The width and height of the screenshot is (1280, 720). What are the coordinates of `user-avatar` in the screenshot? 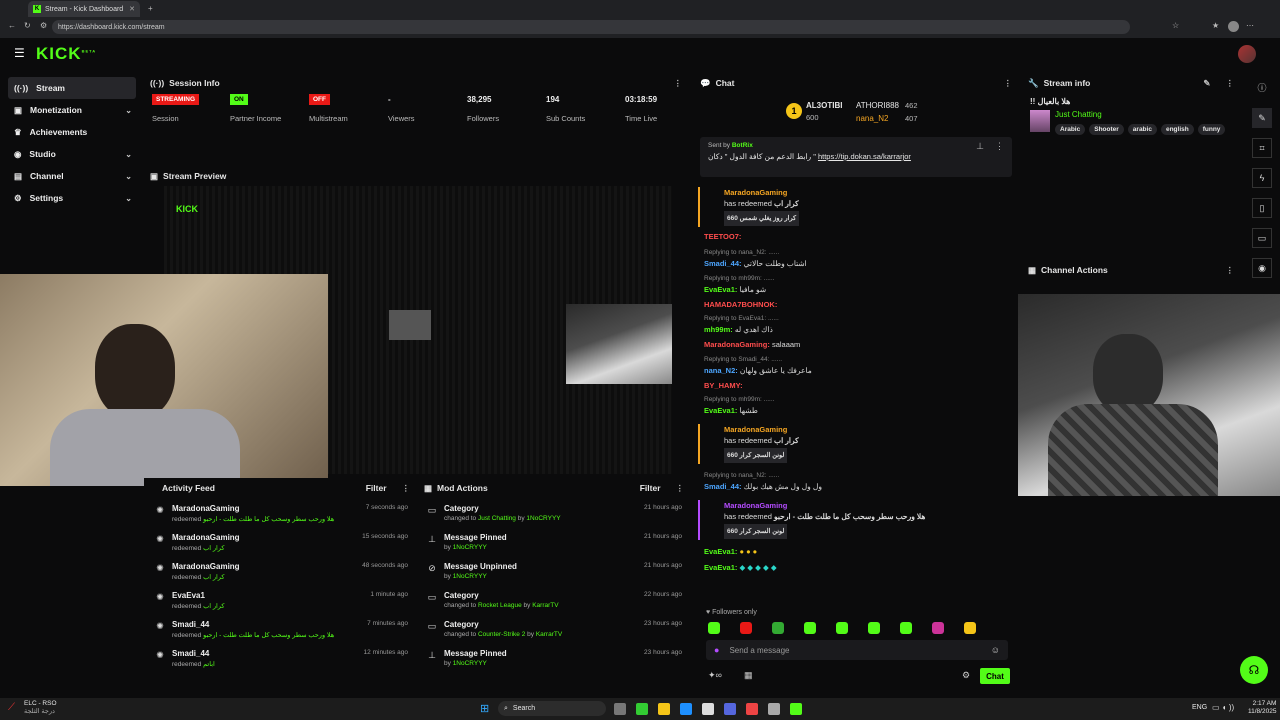 It's located at (1247, 54).